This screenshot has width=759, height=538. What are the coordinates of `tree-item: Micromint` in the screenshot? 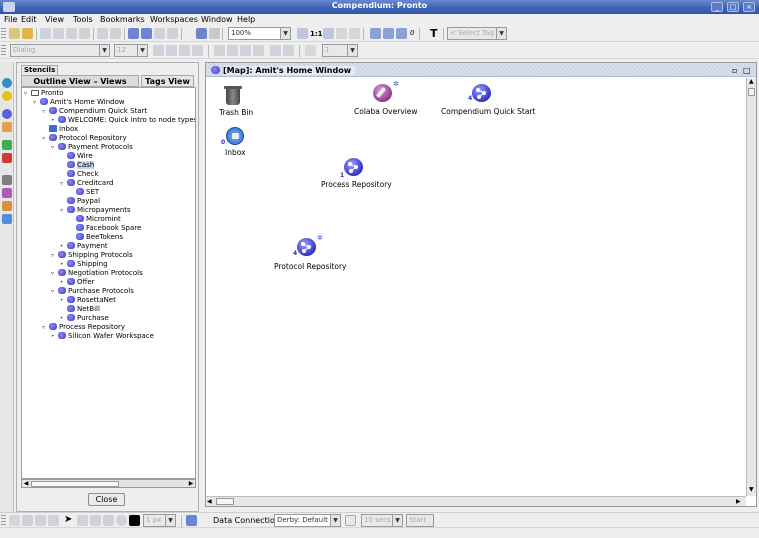 It's located at (95, 219).